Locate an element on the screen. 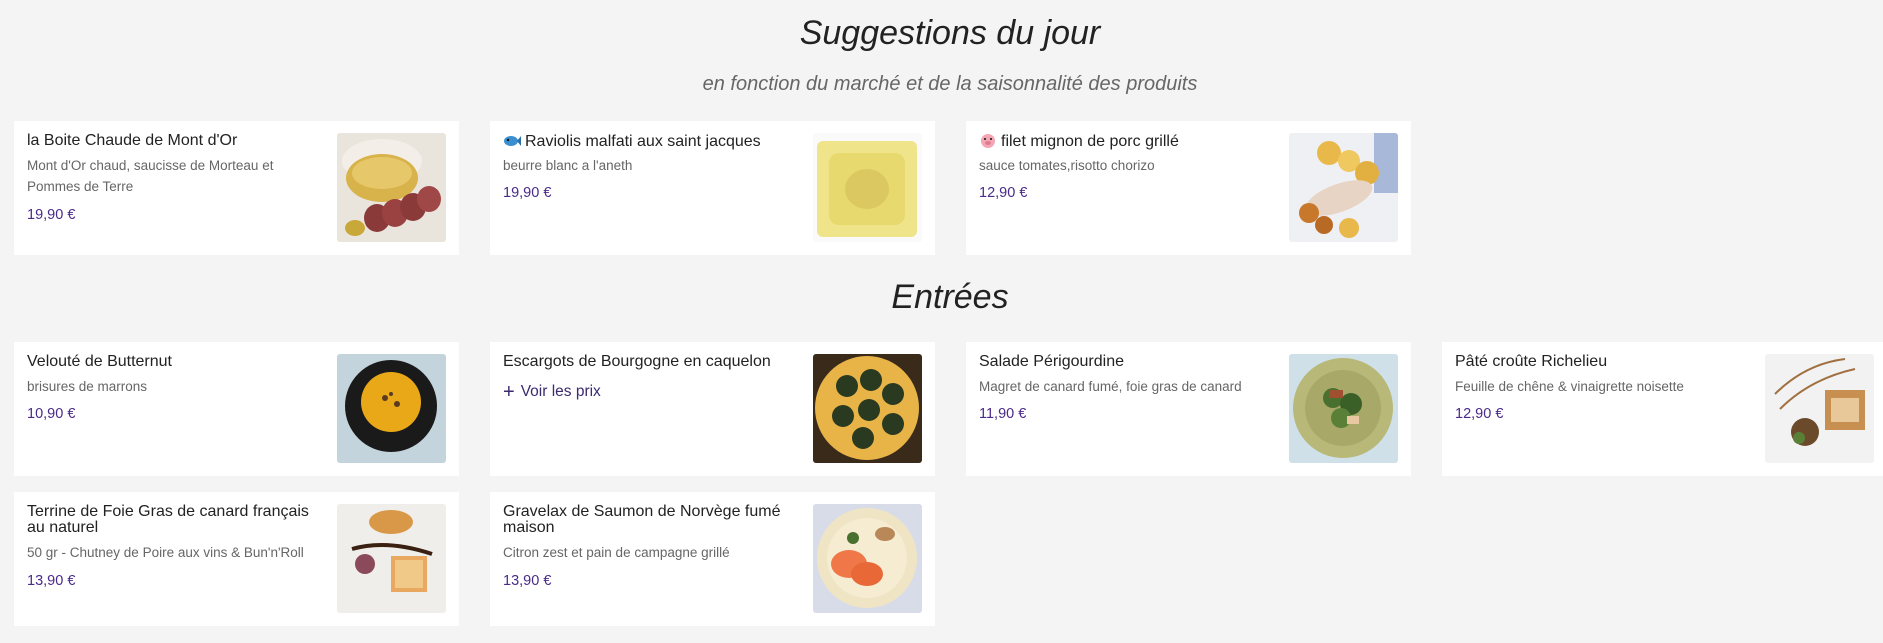  item-description: sauce tomates,risotto chorizo is located at coordinates (1067, 165).